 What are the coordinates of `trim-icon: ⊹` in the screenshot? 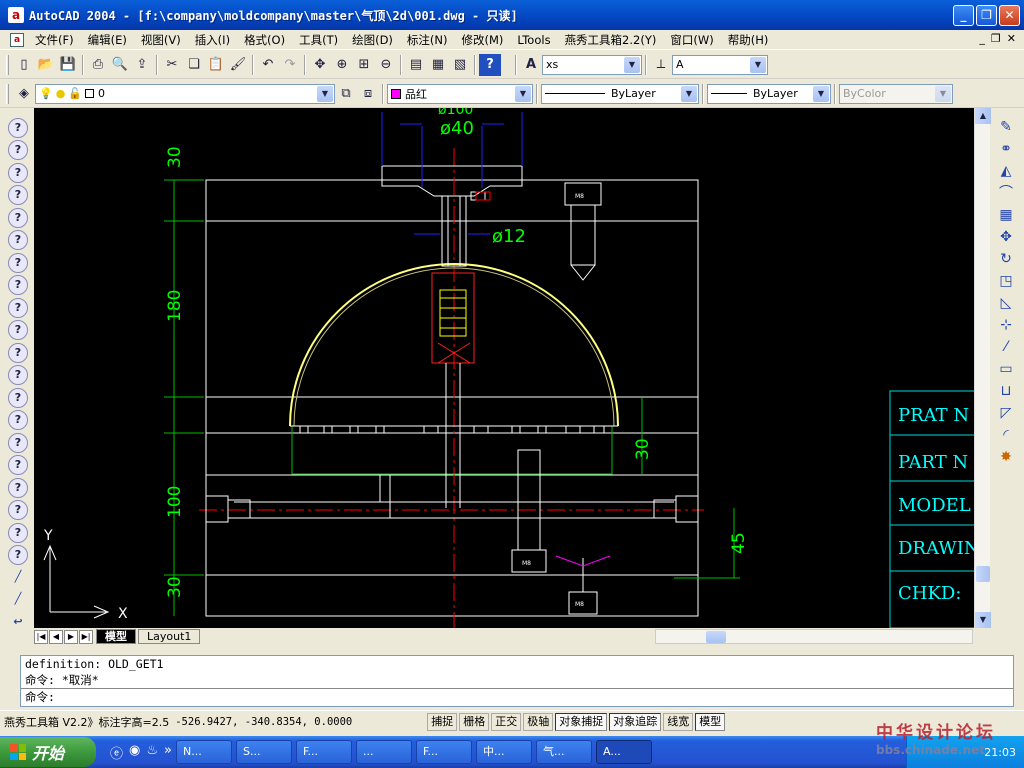 It's located at (1006, 325).